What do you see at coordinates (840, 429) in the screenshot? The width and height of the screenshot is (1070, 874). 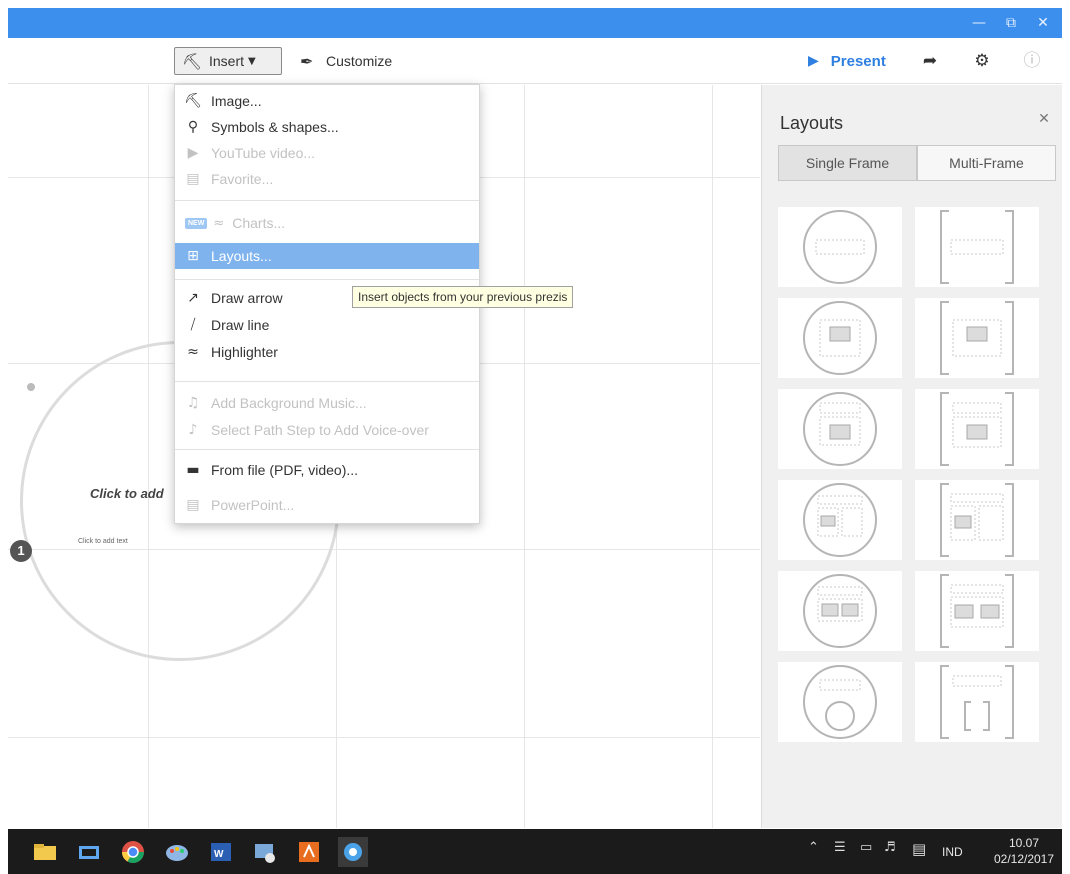 I see `layout-tile-circle-title-image` at bounding box center [840, 429].